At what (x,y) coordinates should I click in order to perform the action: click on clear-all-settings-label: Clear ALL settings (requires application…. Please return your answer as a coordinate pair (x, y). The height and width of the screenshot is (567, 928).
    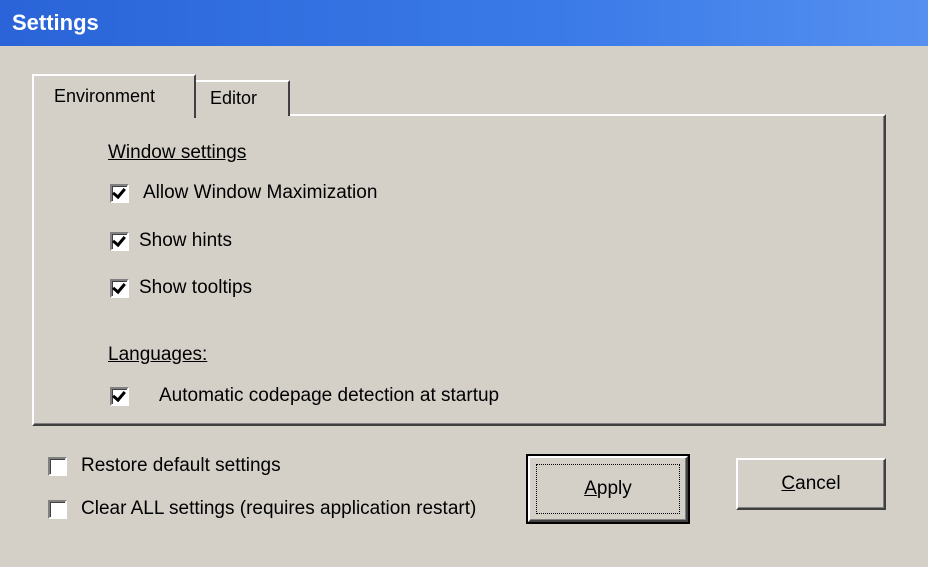
    Looking at the image, I should click on (279, 508).